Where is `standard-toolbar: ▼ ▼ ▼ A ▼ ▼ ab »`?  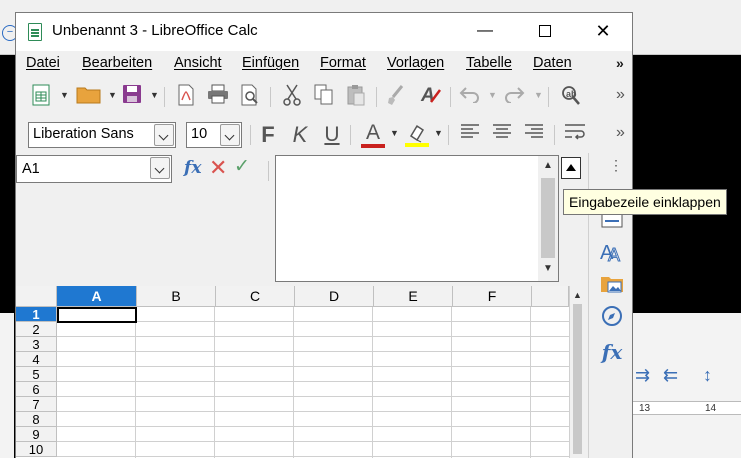 standard-toolbar: ▼ ▼ ▼ A ▼ ▼ ab » is located at coordinates (324, 97).